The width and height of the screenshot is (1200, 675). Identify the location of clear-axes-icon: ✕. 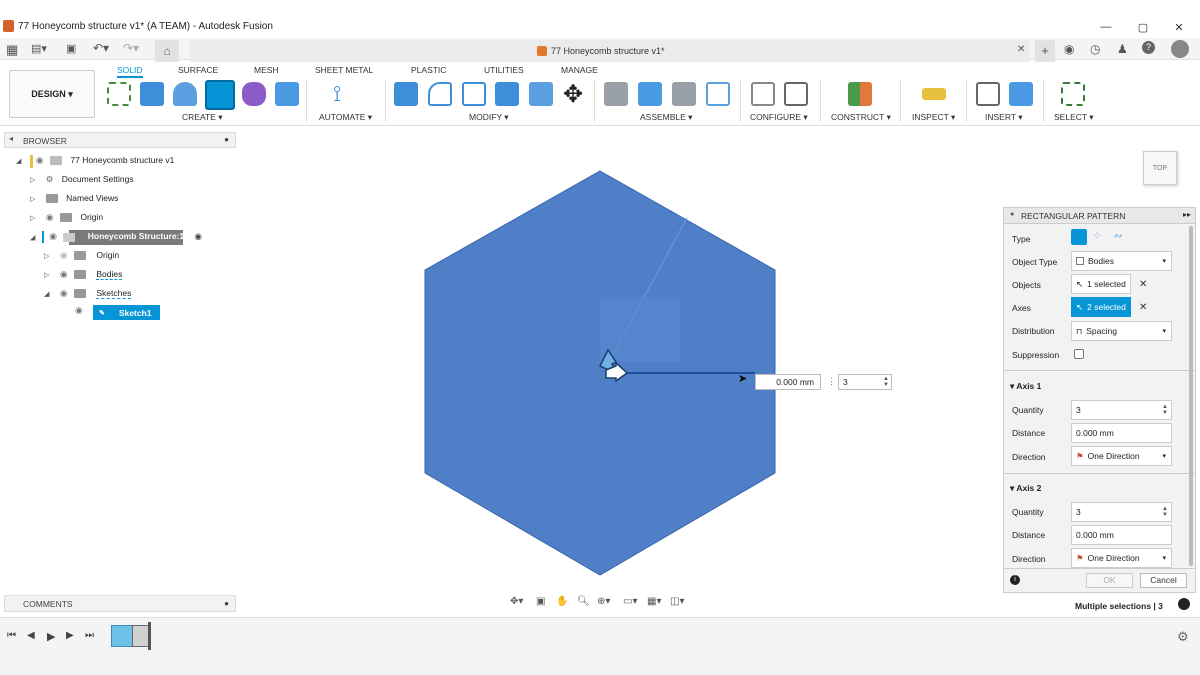
(1143, 307).